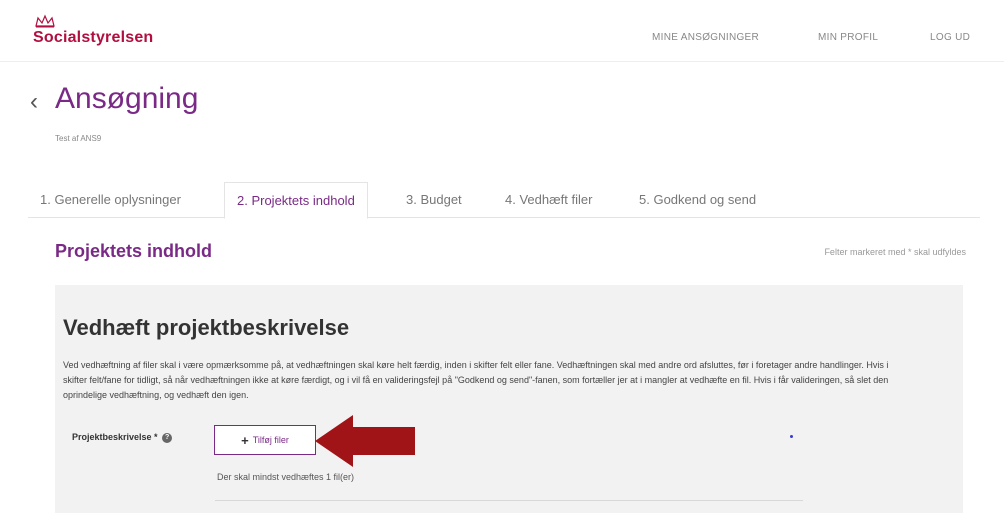  I want to click on add-files-button: + Tilføj filer, so click(265, 440).